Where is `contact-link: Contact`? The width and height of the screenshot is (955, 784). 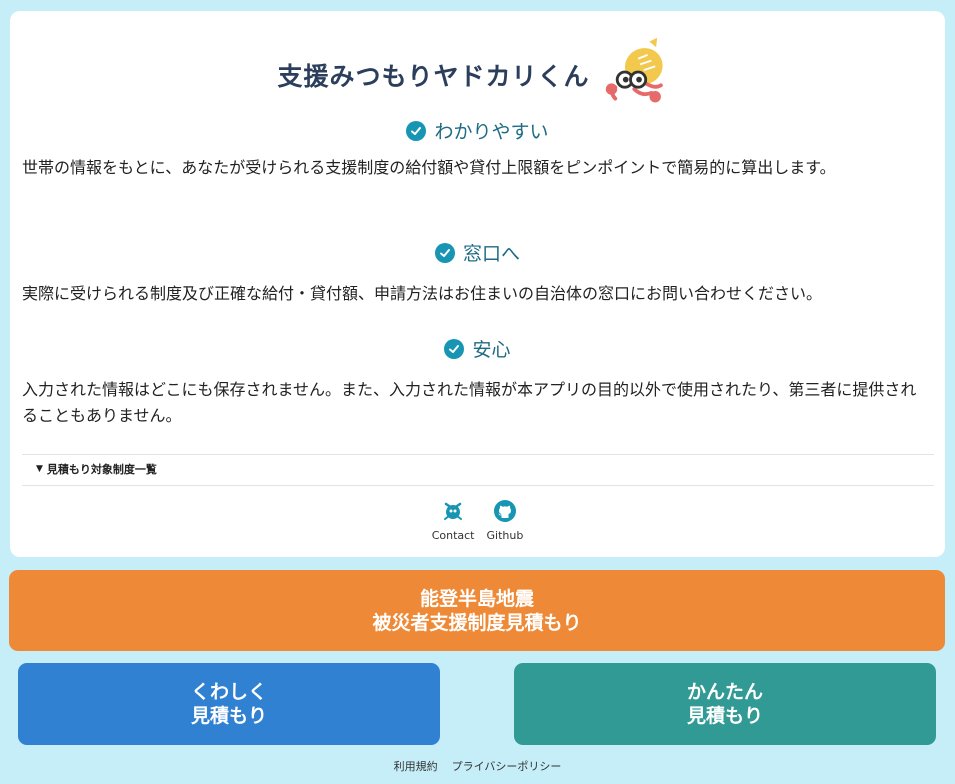 contact-link: Contact is located at coordinates (453, 520).